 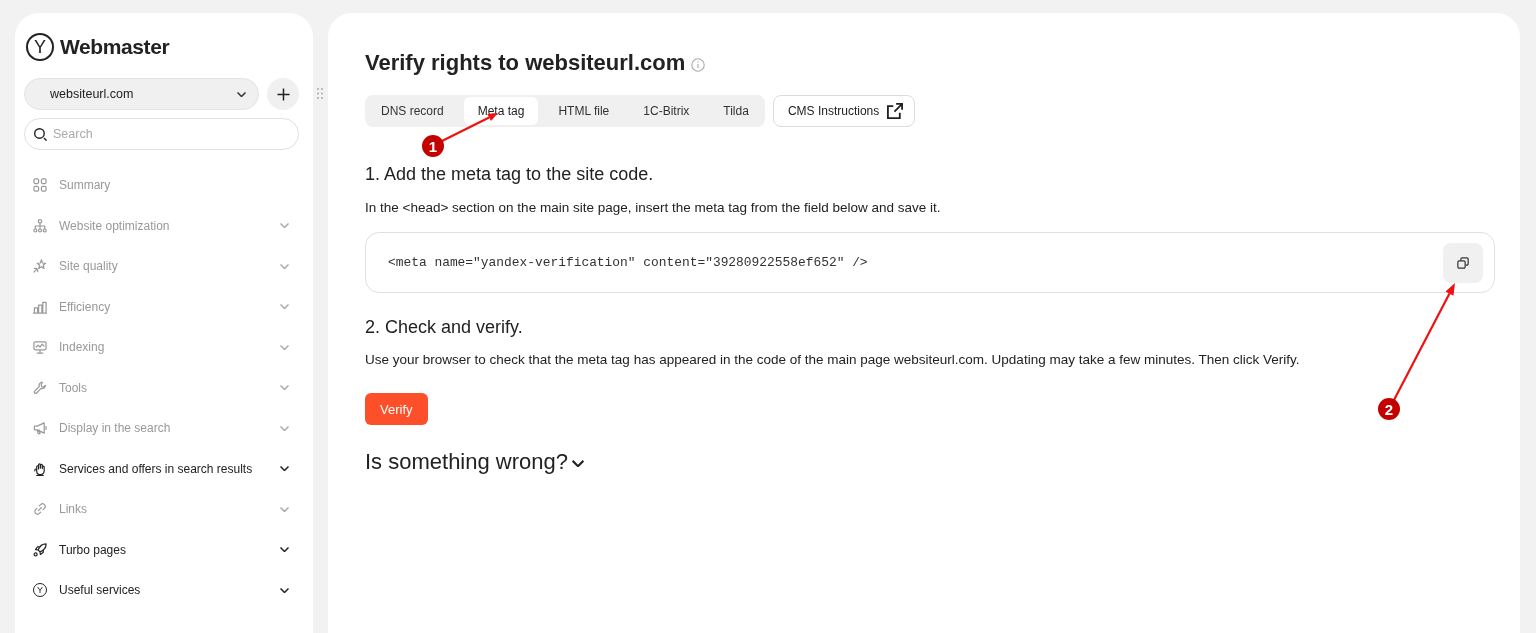 I want to click on copy-icon, so click(x=1463, y=262).